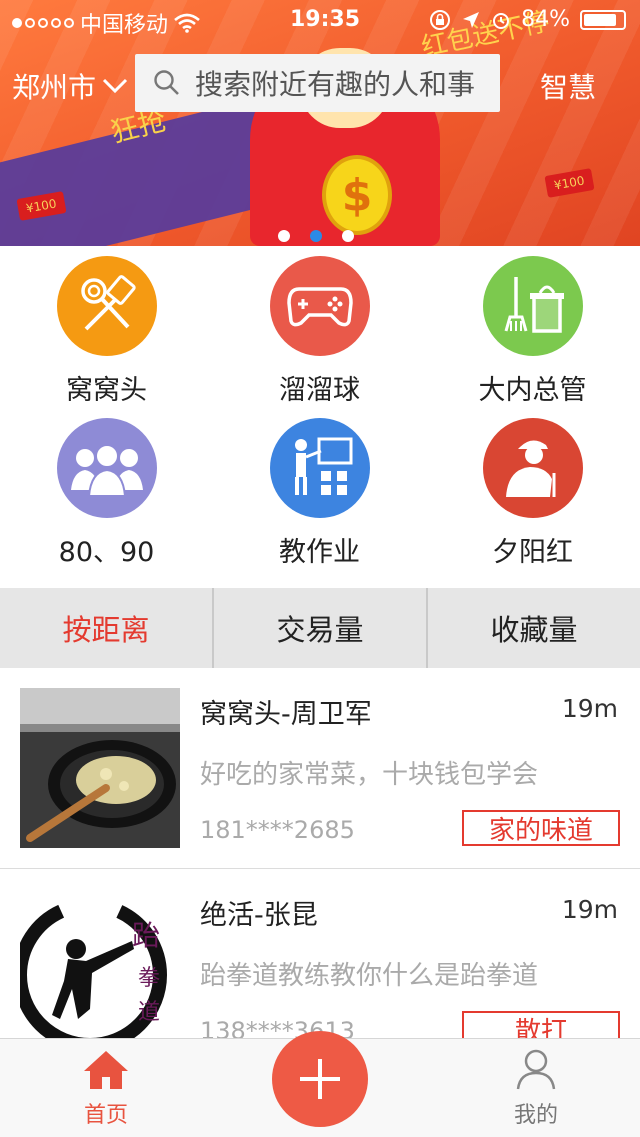  Describe the element at coordinates (106, 1070) in the screenshot. I see `home-icon` at that location.